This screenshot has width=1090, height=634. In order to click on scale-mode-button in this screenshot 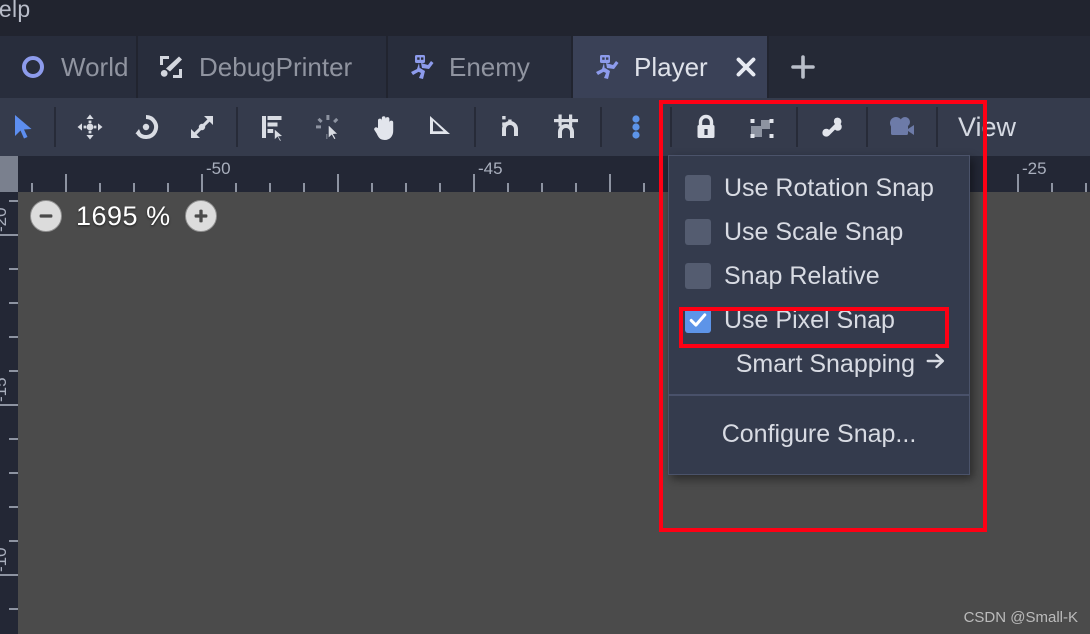, I will do `click(202, 127)`.